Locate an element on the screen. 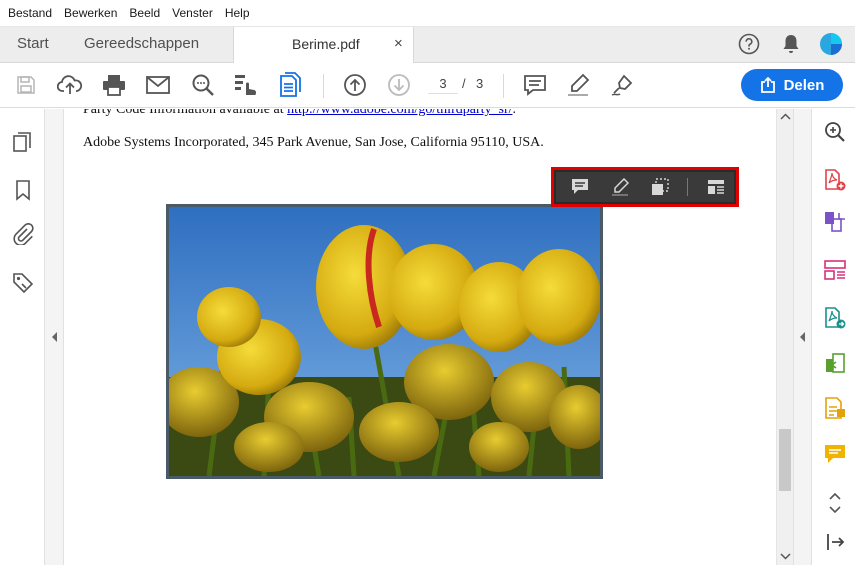 The image size is (855, 565). close-tab-icon: × is located at coordinates (398, 44).